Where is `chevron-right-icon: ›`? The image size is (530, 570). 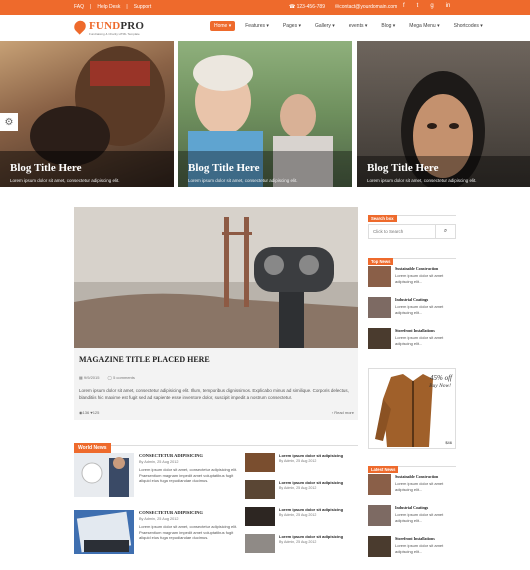
chevron-right-icon: › is located at coordinates (332, 412).